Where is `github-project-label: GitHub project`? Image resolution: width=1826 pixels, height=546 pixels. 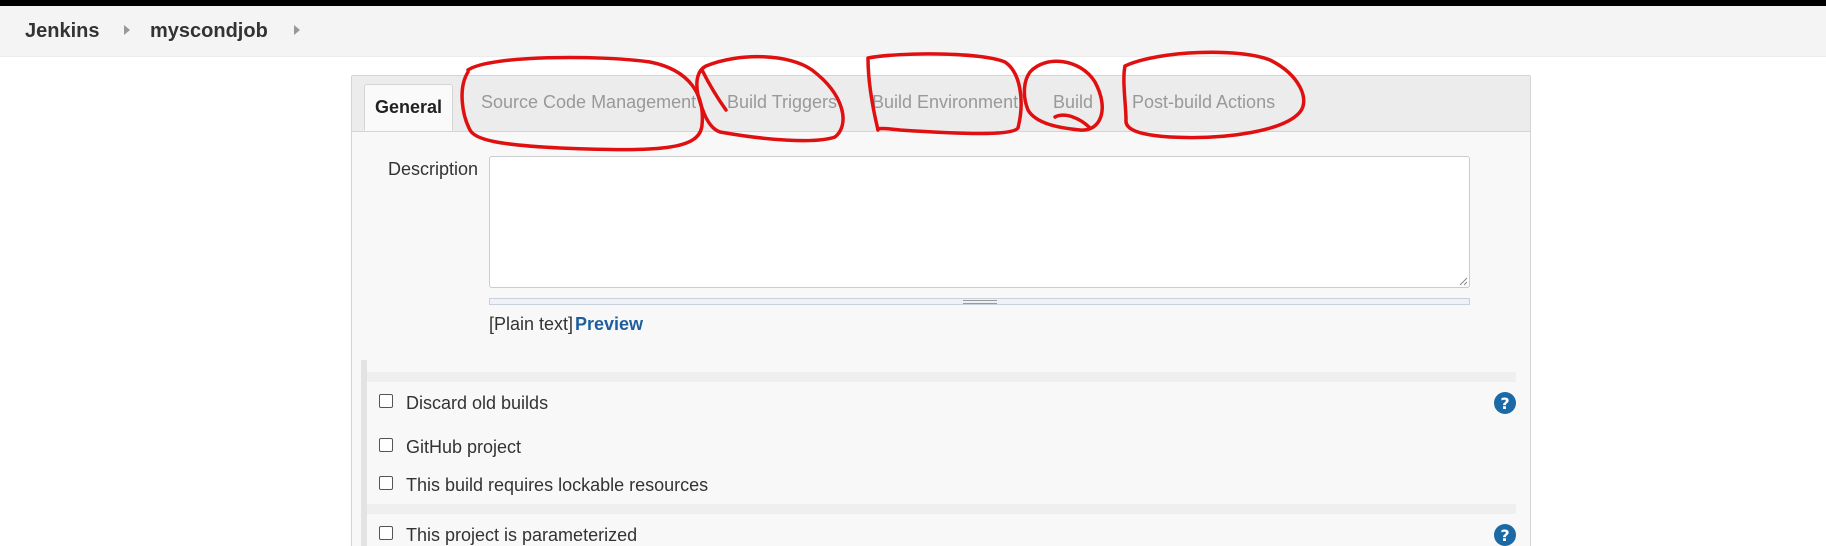 github-project-label: GitHub project is located at coordinates (463, 447).